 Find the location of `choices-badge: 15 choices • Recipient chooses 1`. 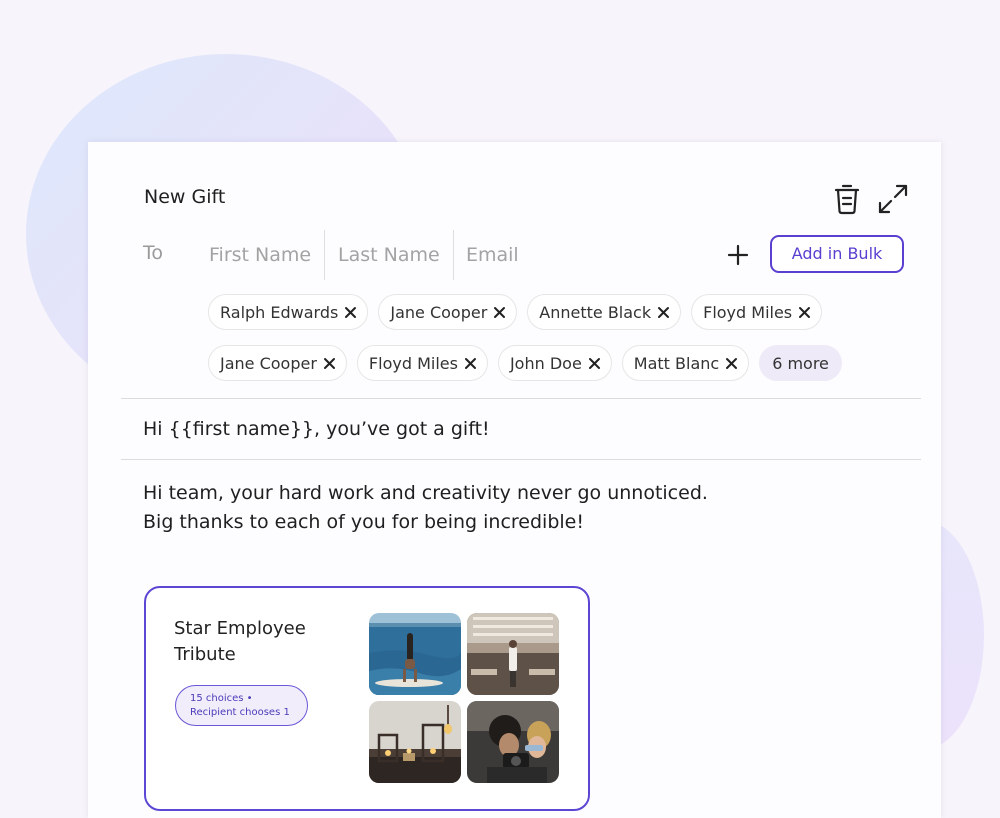

choices-badge: 15 choices • Recipient chooses 1 is located at coordinates (241, 705).